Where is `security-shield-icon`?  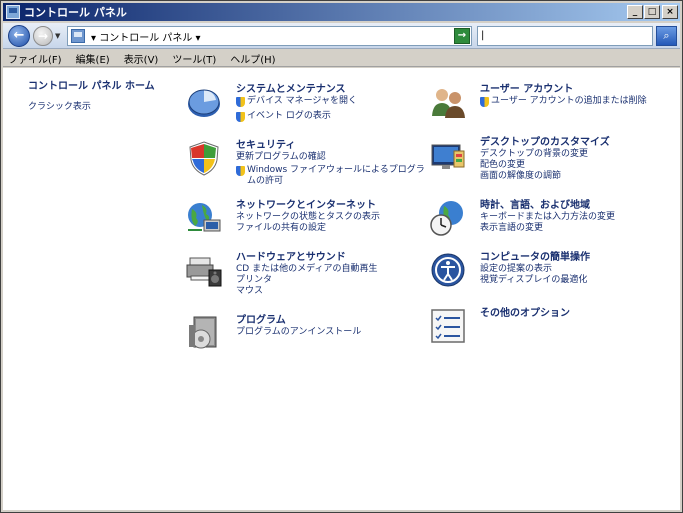
security-shield-icon is located at coordinates (204, 158).